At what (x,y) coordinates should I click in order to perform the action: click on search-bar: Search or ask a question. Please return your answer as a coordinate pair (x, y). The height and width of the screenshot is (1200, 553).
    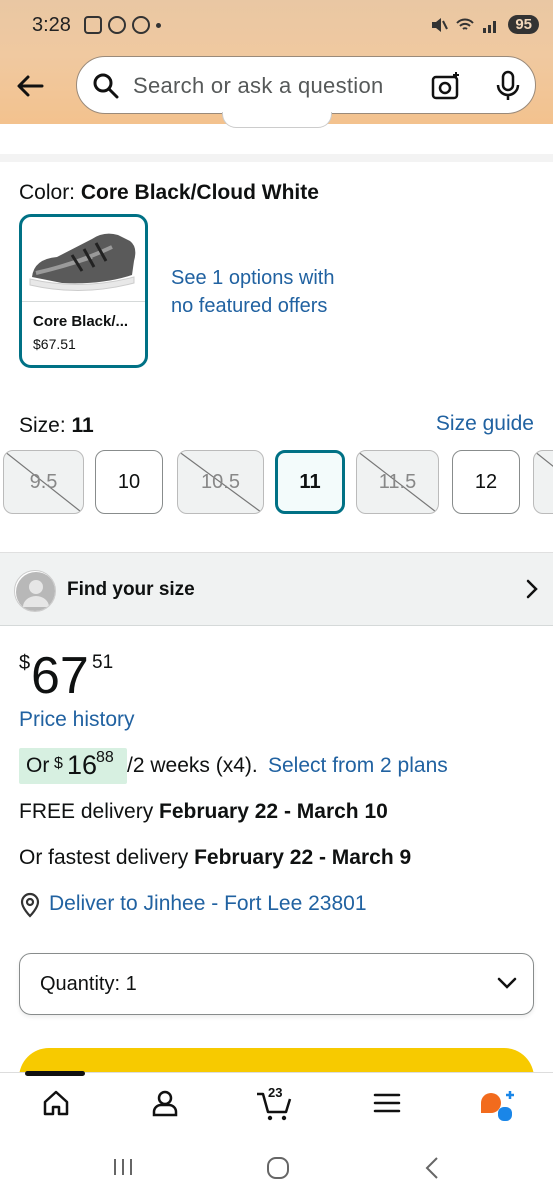
    Looking at the image, I should click on (306, 85).